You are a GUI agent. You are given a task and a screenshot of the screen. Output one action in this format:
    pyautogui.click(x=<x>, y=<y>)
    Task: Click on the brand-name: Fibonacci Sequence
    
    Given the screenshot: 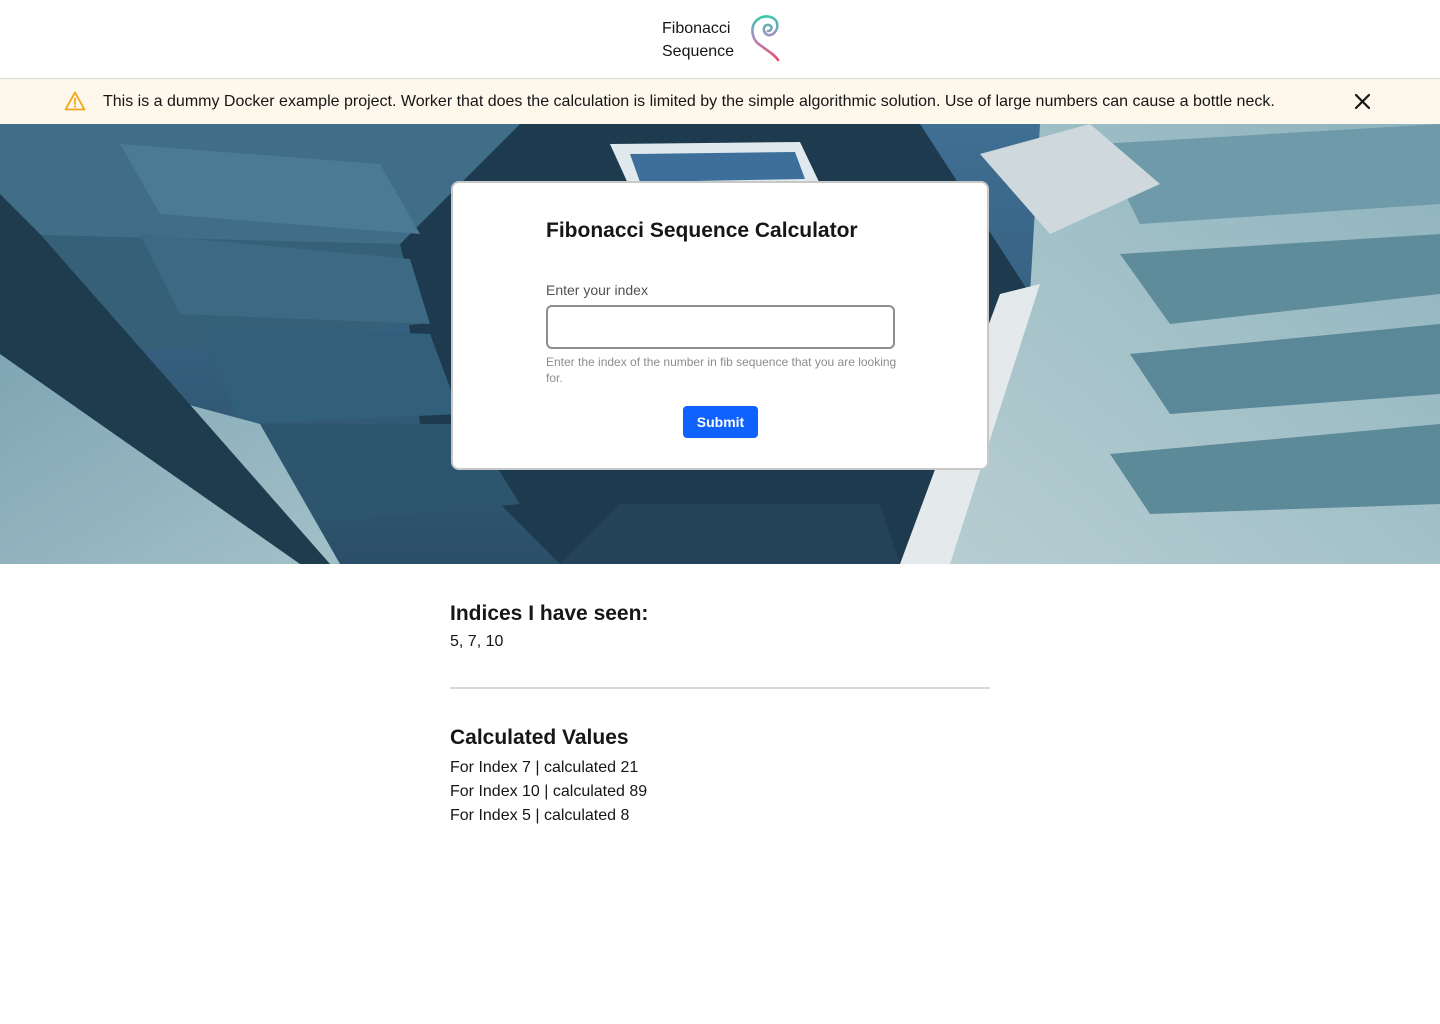 What is the action you would take?
    pyautogui.click(x=703, y=40)
    